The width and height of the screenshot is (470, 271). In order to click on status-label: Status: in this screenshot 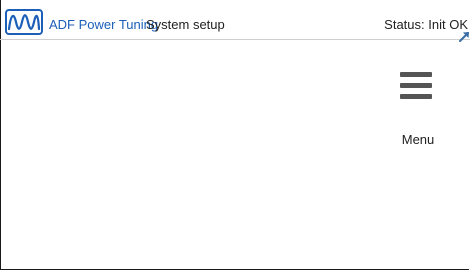, I will do `click(404, 24)`.